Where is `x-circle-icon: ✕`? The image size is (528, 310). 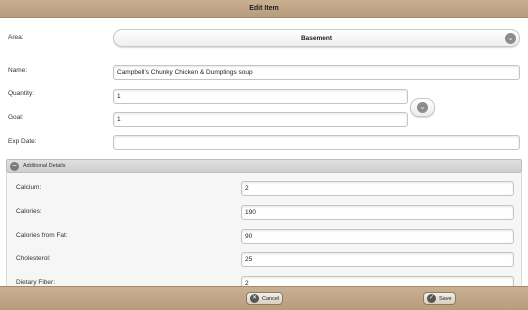
x-circle-icon: ✕ is located at coordinates (254, 298).